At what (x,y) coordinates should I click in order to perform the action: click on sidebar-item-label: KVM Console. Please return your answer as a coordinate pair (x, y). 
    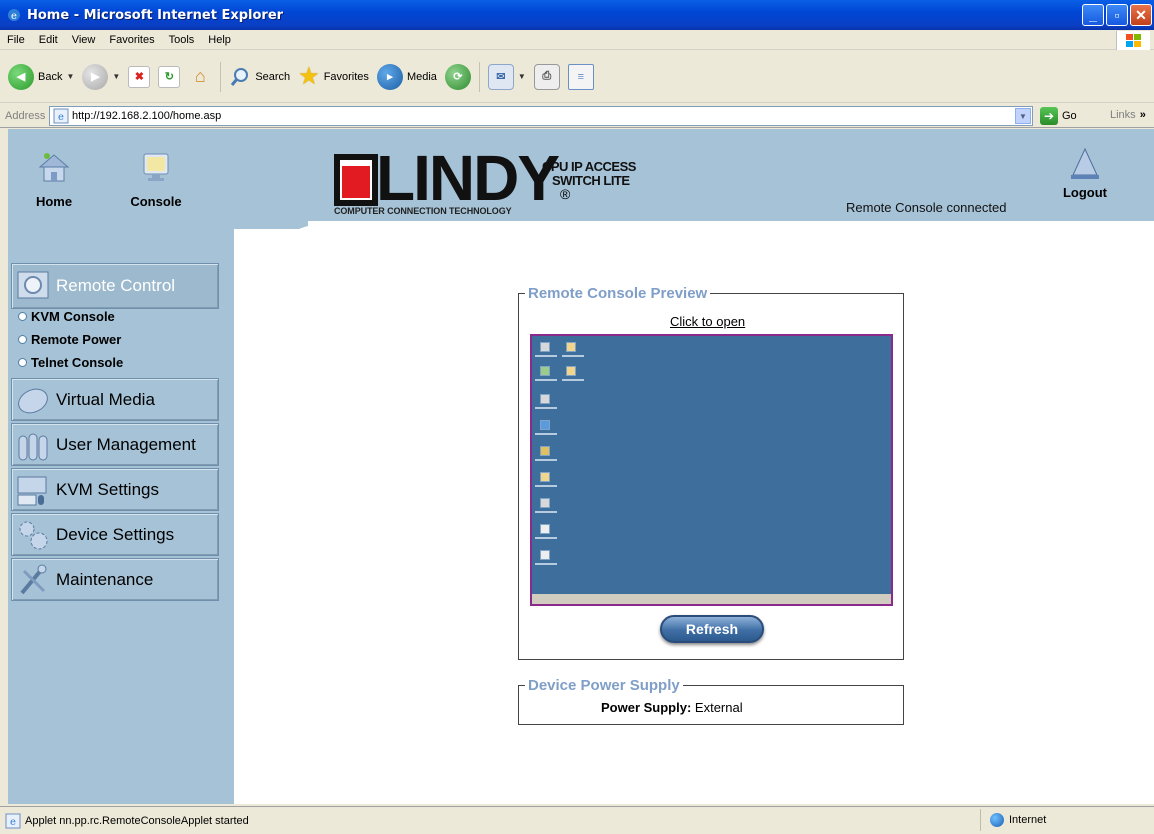
    Looking at the image, I should click on (73, 316).